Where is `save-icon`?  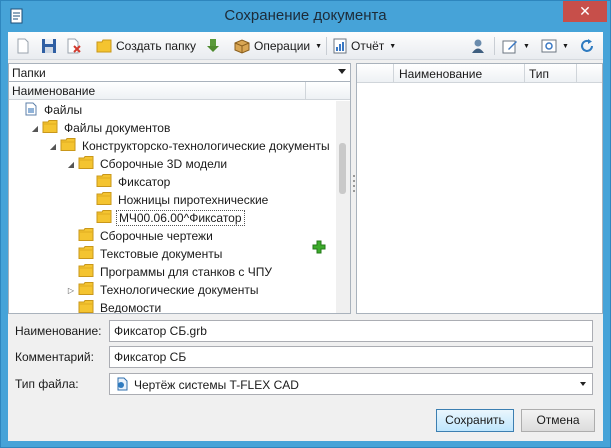 save-icon is located at coordinates (49, 46).